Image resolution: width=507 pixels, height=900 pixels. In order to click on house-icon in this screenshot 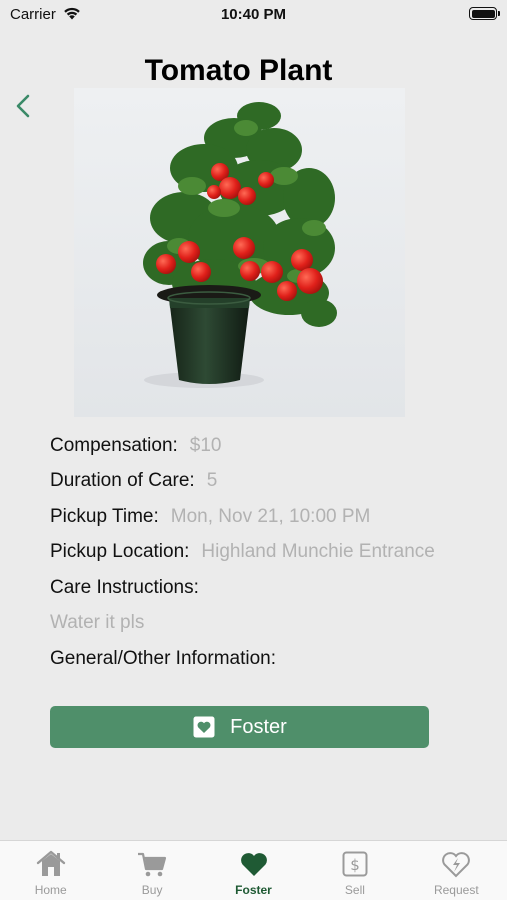, I will do `click(50, 863)`.